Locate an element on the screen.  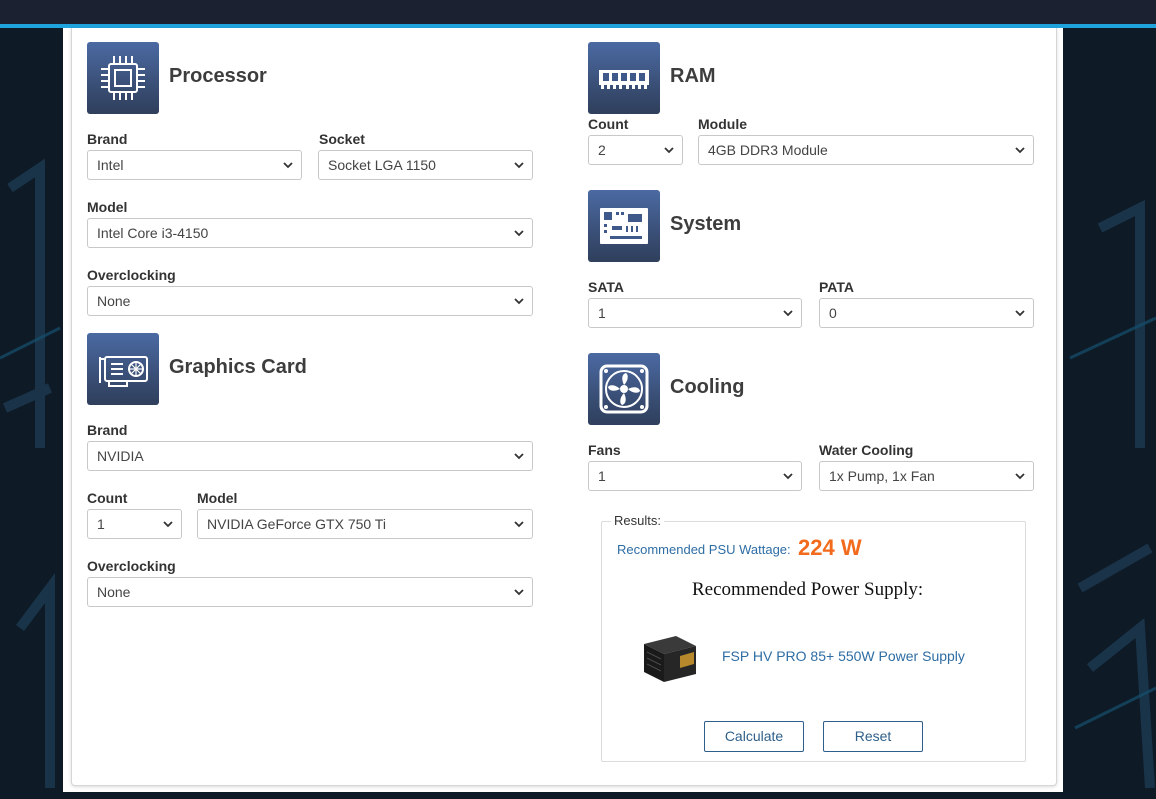
water-cooling-select: 1x Pump, 1x Fan is located at coordinates (926, 476).